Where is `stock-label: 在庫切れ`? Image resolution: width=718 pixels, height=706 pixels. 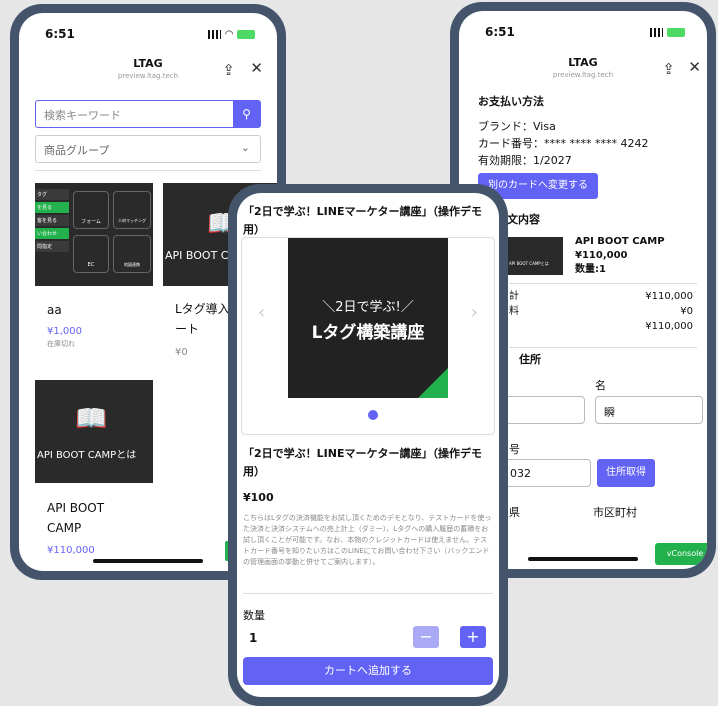
stock-label: 在庫切れ is located at coordinates (61, 344).